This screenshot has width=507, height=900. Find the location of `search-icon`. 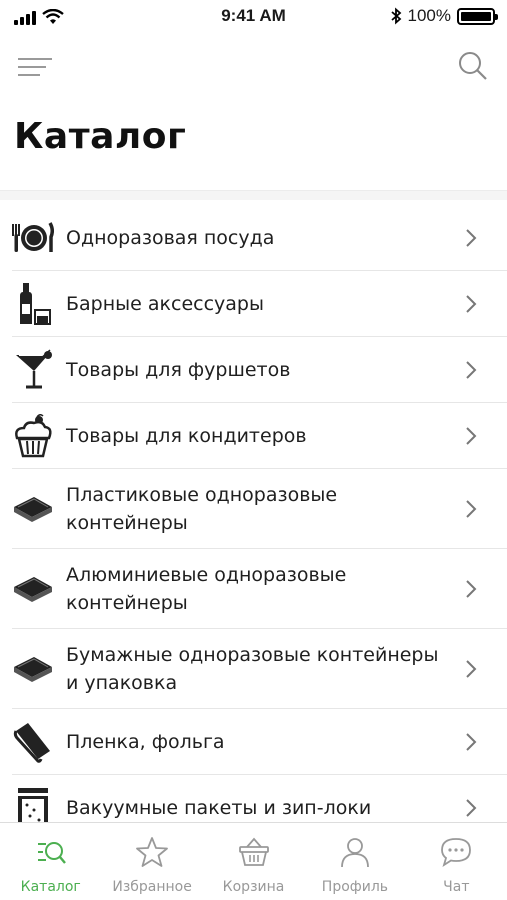

search-icon is located at coordinates (473, 66).